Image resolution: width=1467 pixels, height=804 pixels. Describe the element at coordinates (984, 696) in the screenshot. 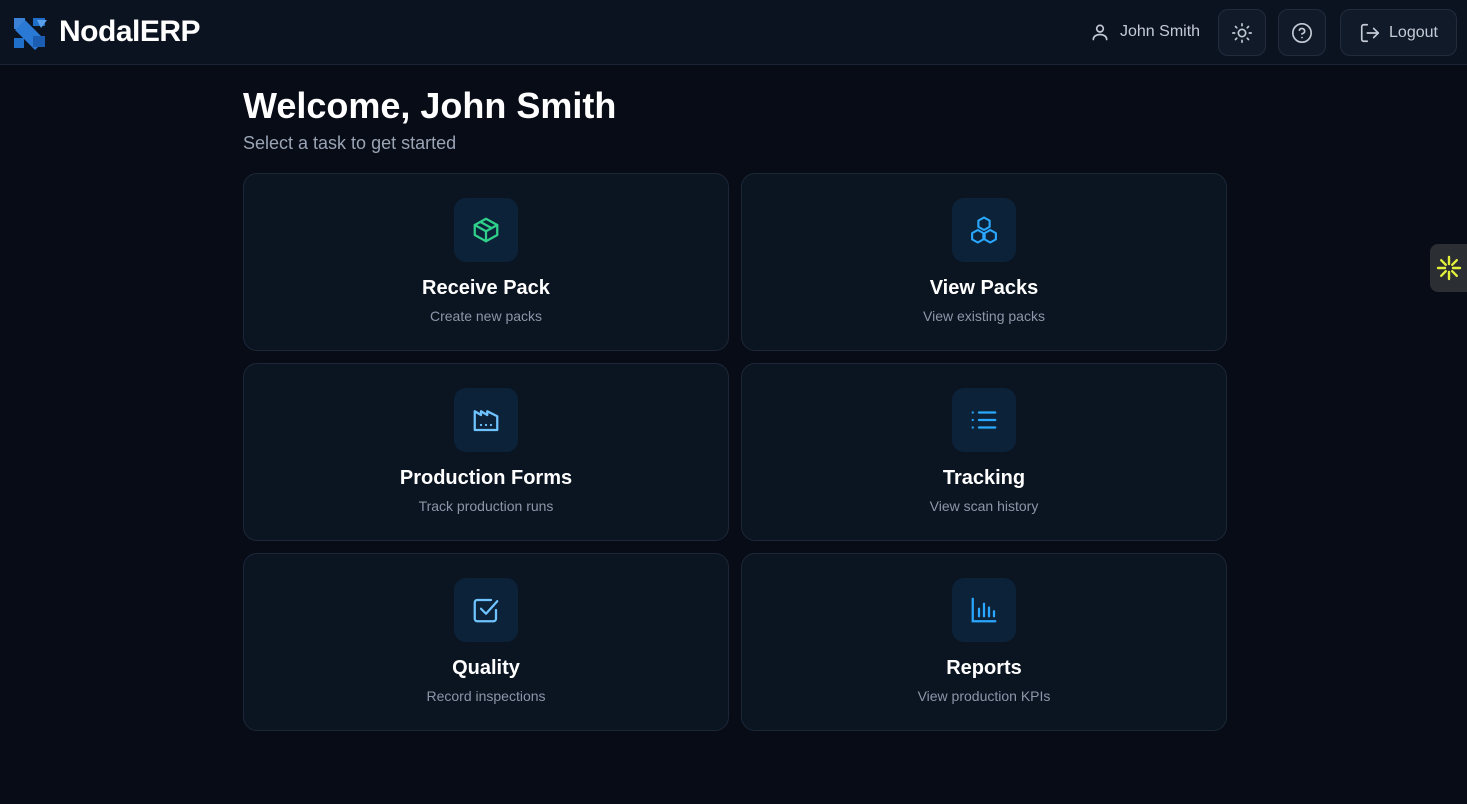

I see `task-subtitle: View production KPIs` at that location.